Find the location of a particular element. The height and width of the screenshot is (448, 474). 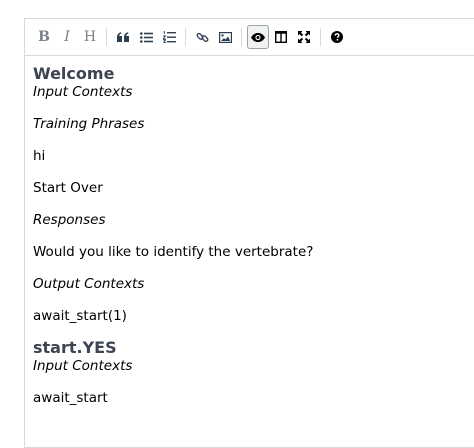

italic-button: I is located at coordinates (67, 37).